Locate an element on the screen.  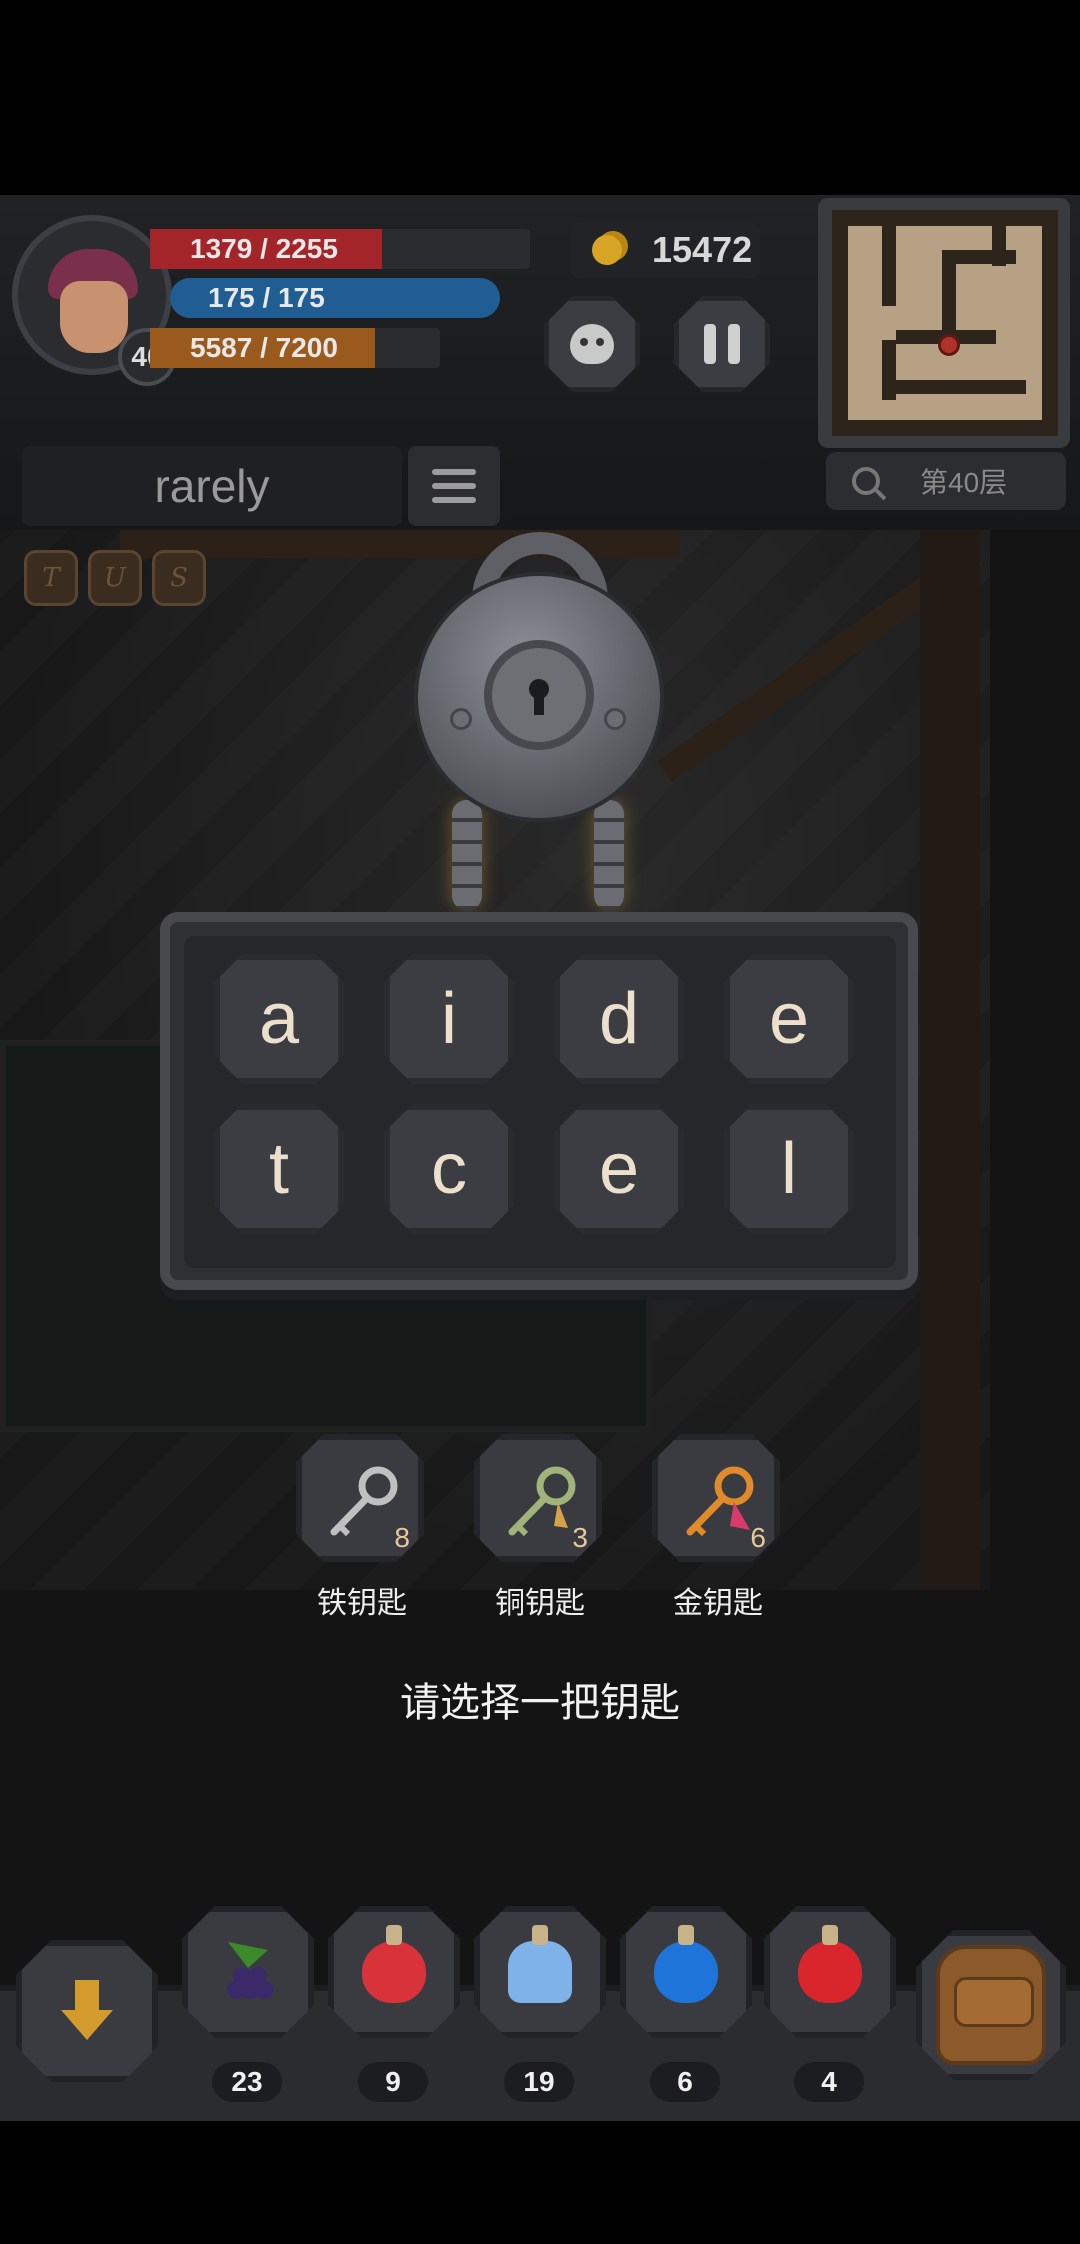
letter-tile: d is located at coordinates (619, 1019).